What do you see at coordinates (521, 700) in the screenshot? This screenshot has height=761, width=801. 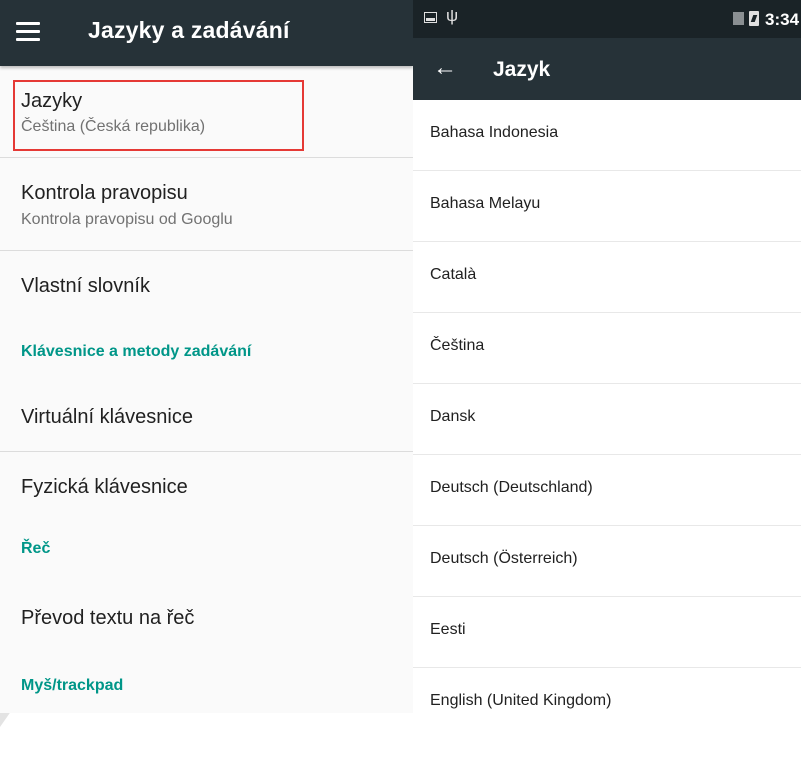 I see `language-label: English (United Kingdom)` at bounding box center [521, 700].